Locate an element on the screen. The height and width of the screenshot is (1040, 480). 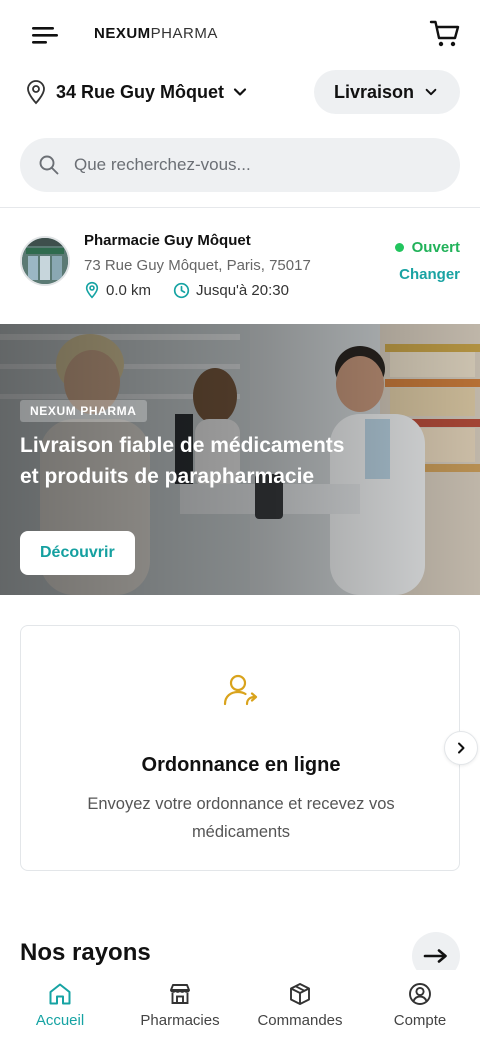
banner-badge: NEXUM PHARMA is located at coordinates (83, 411).